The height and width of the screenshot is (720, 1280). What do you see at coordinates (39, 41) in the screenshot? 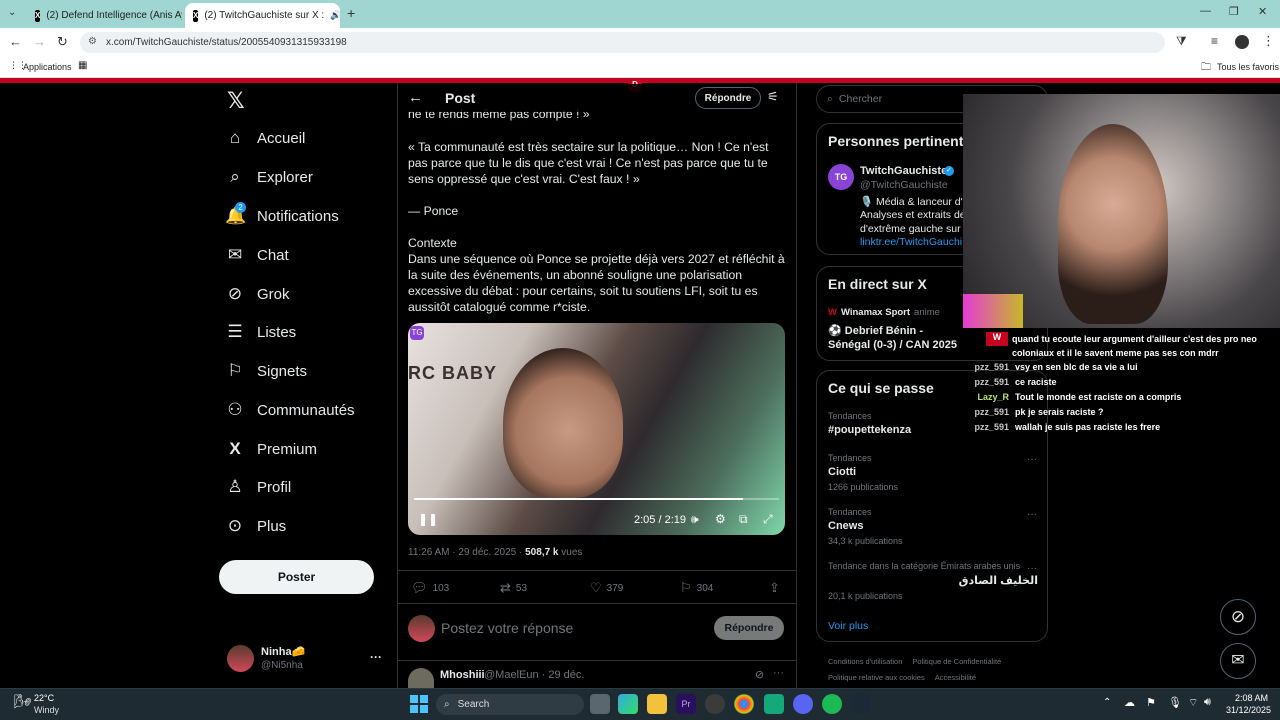
I see `forward-icon: →` at bounding box center [39, 41].